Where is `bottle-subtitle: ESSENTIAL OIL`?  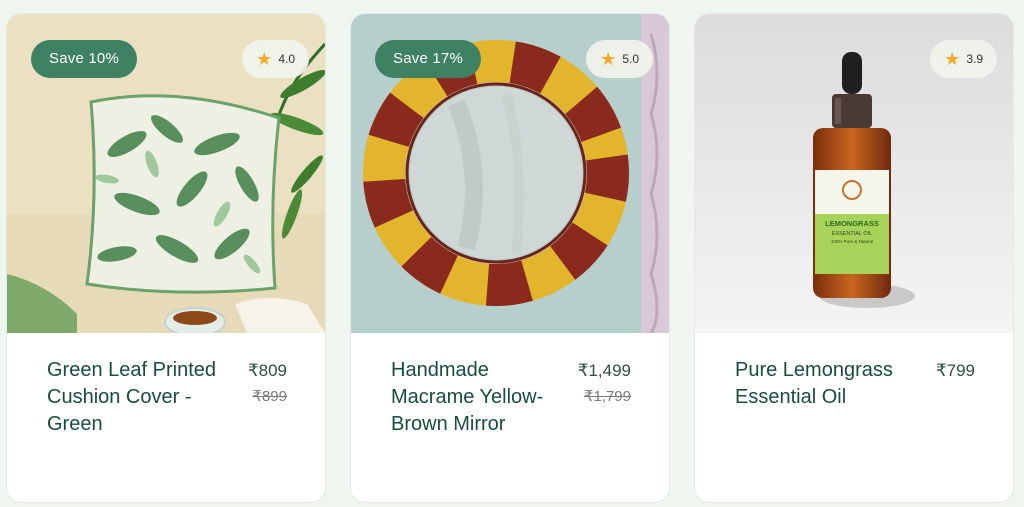
bottle-subtitle: ESSENTIAL OIL is located at coordinates (852, 234).